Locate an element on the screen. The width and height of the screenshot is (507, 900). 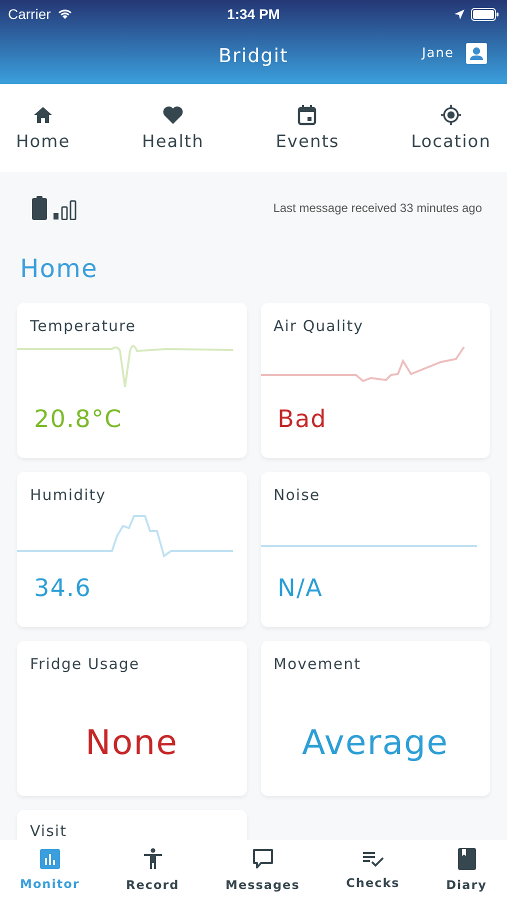
carrier-name: Carrier is located at coordinates (29, 14).